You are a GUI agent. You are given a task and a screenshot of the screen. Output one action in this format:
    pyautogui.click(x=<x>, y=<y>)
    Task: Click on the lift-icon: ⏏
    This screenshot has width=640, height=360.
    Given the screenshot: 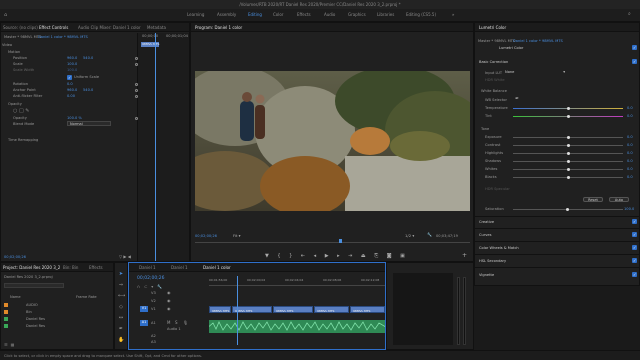 What is the action you would take?
    pyautogui.click(x=363, y=256)
    